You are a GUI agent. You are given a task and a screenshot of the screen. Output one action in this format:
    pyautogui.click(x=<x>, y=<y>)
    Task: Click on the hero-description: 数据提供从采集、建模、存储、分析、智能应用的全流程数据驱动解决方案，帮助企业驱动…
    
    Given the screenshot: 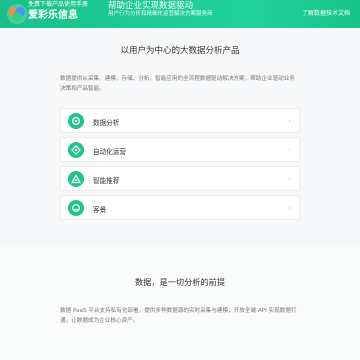 What is the action you would take?
    pyautogui.click(x=177, y=84)
    